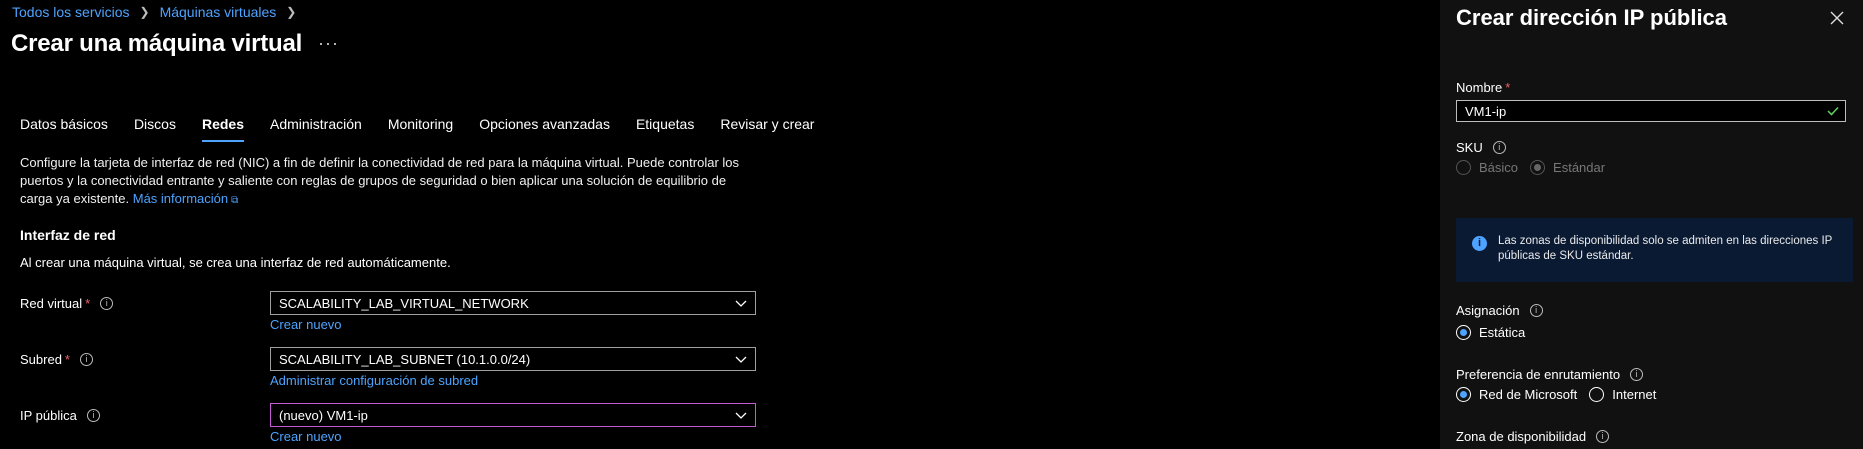 This screenshot has height=449, width=1863. What do you see at coordinates (1538, 374) in the screenshot?
I see `routing-label: Preferencia de enrutamiento` at bounding box center [1538, 374].